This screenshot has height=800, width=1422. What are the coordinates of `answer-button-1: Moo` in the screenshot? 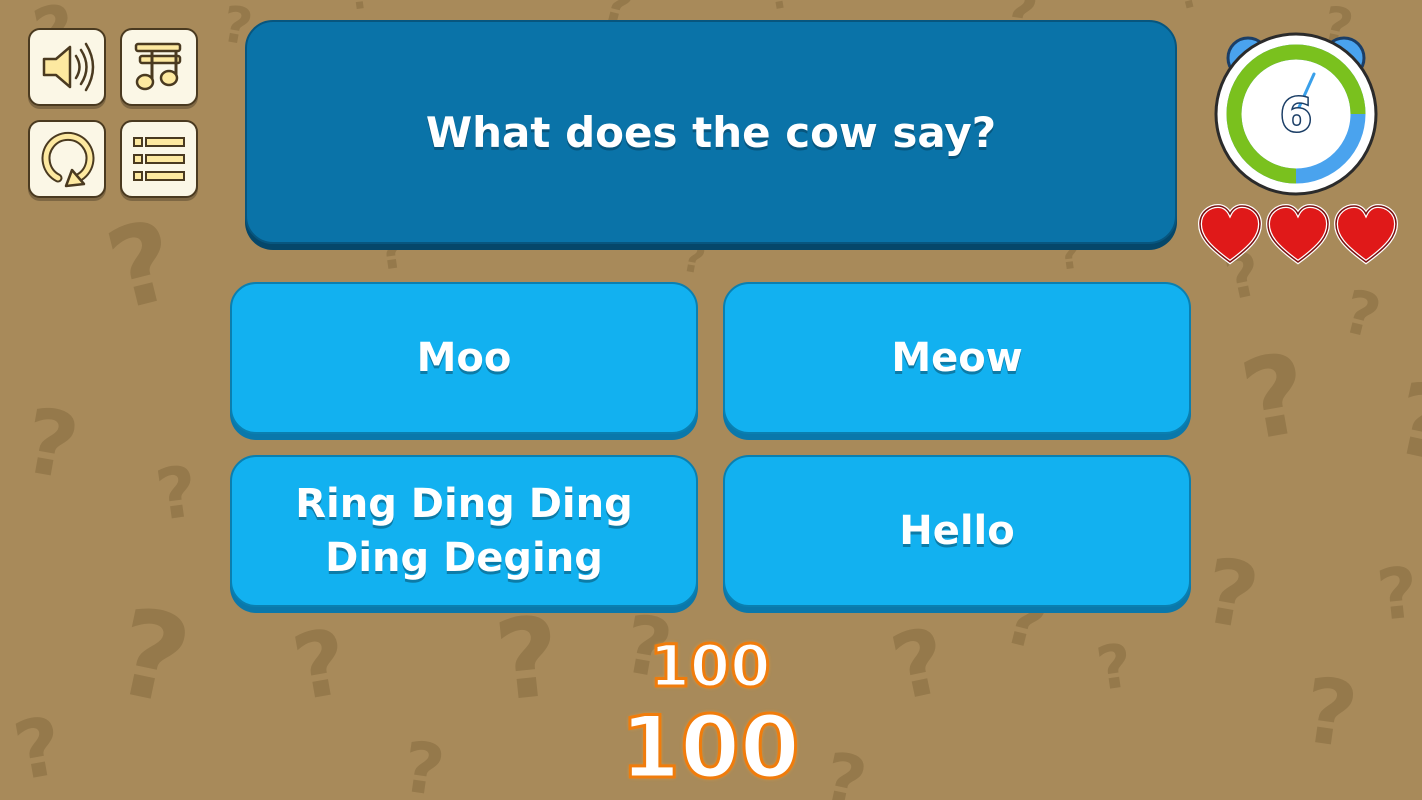 It's located at (464, 358).